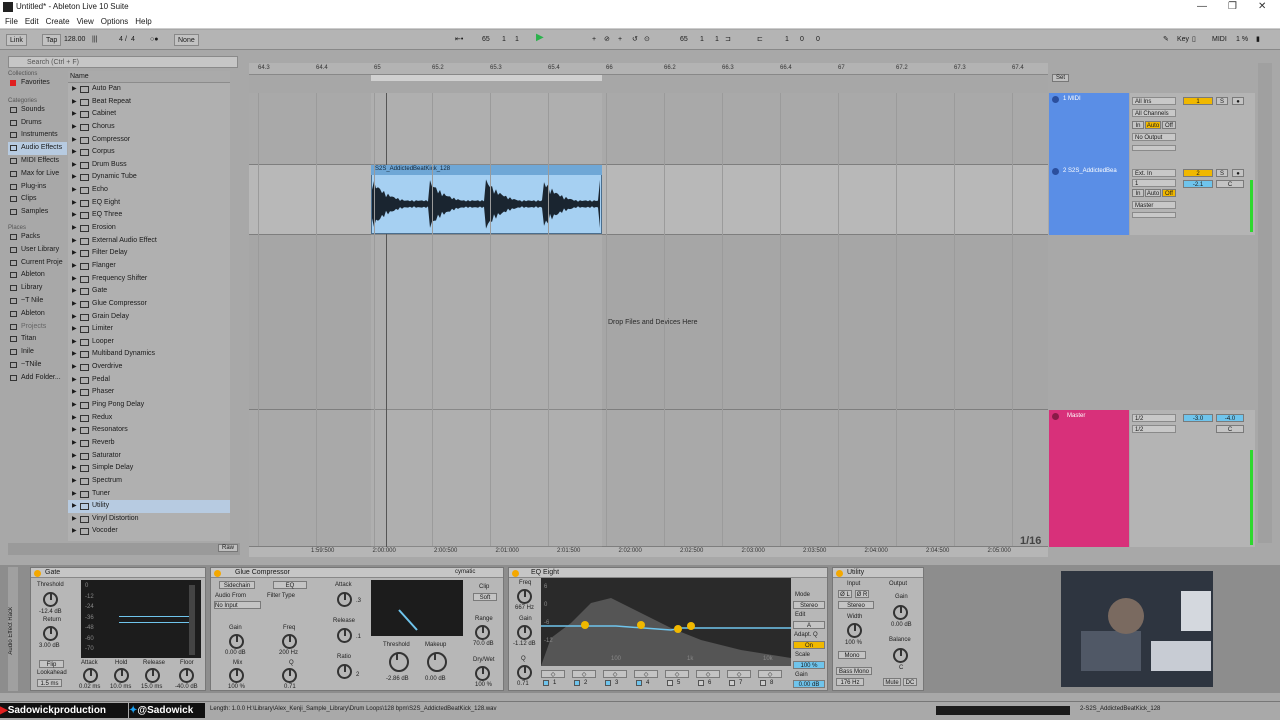 This screenshot has width=1280, height=720. What do you see at coordinates (482, 632) in the screenshot?
I see `range-knob` at bounding box center [482, 632].